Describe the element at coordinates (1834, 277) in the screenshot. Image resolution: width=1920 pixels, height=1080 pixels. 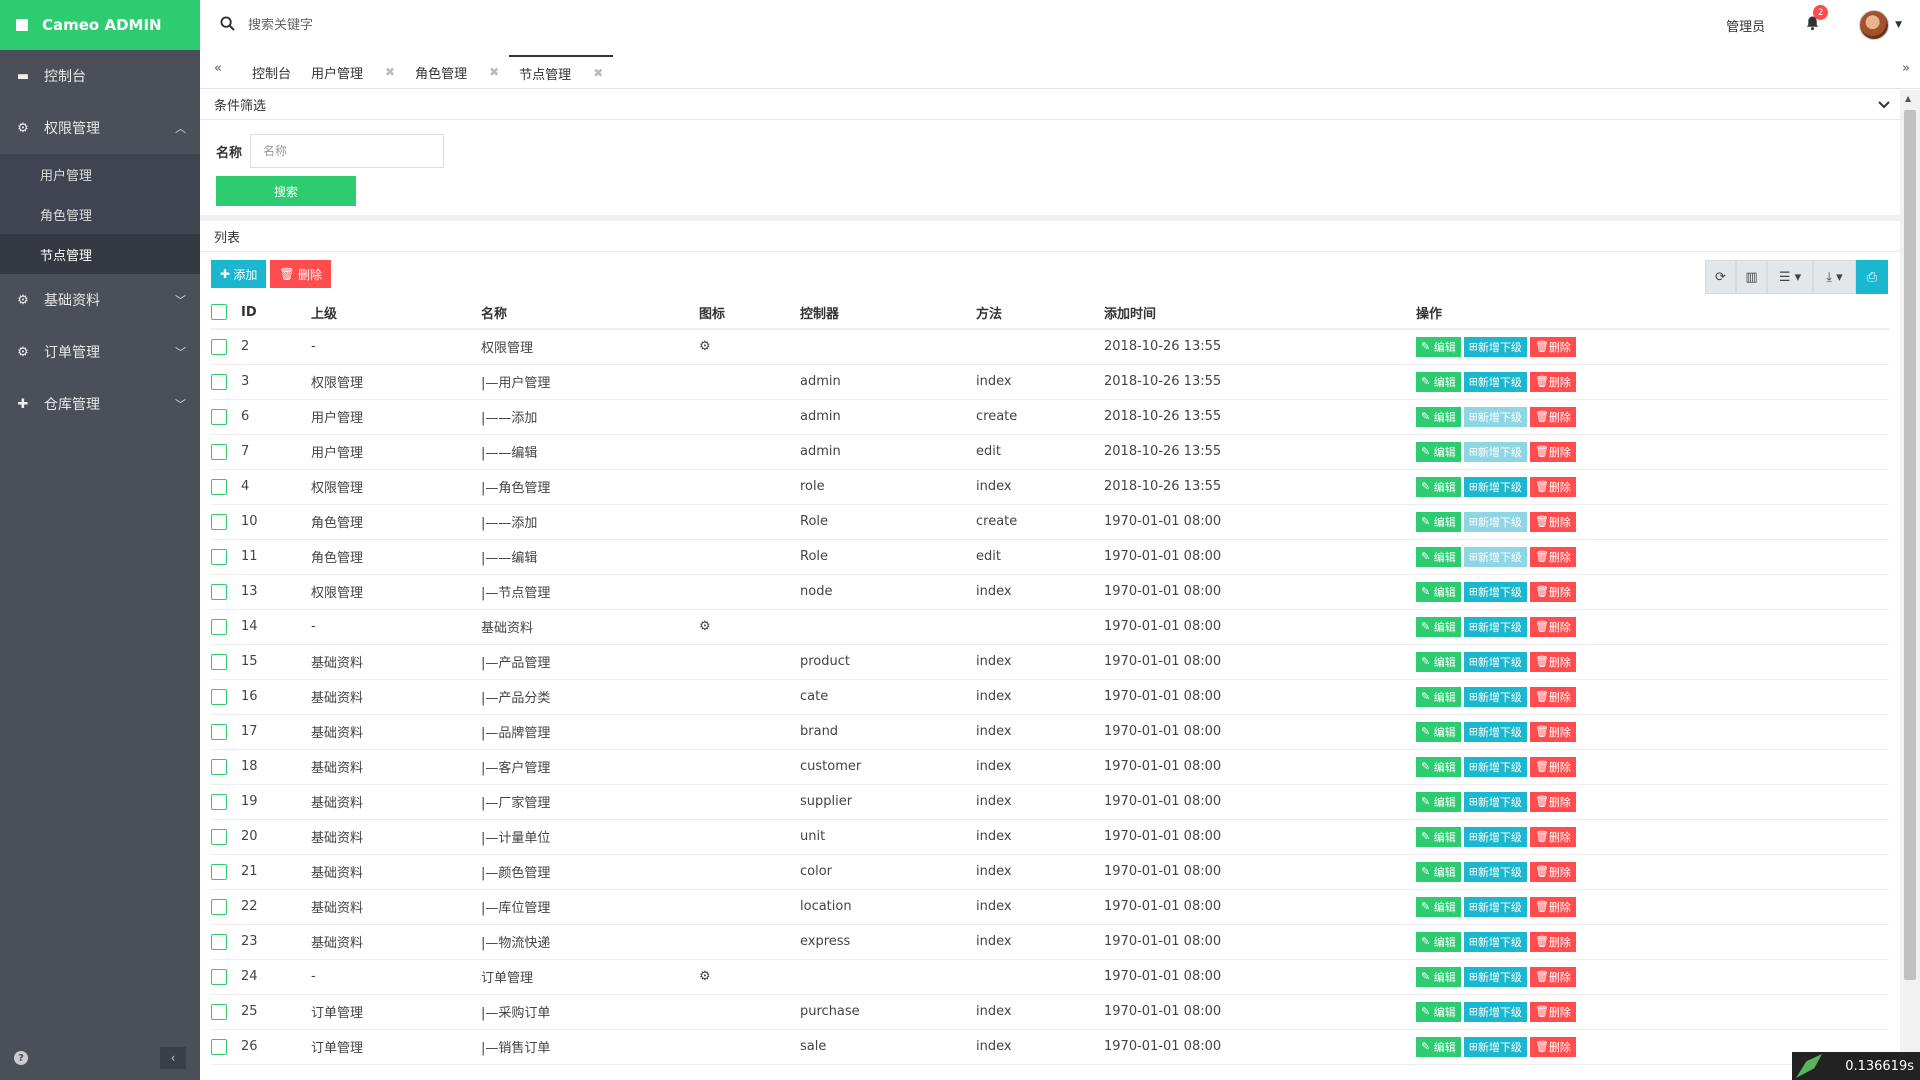
I see `export-icon: ⤓ ▾` at that location.